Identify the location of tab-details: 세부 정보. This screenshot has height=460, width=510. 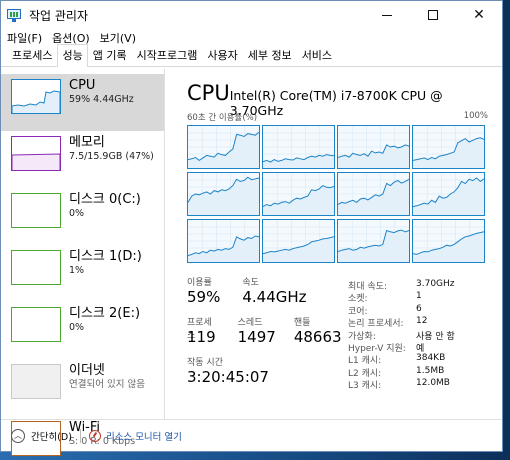
(270, 55).